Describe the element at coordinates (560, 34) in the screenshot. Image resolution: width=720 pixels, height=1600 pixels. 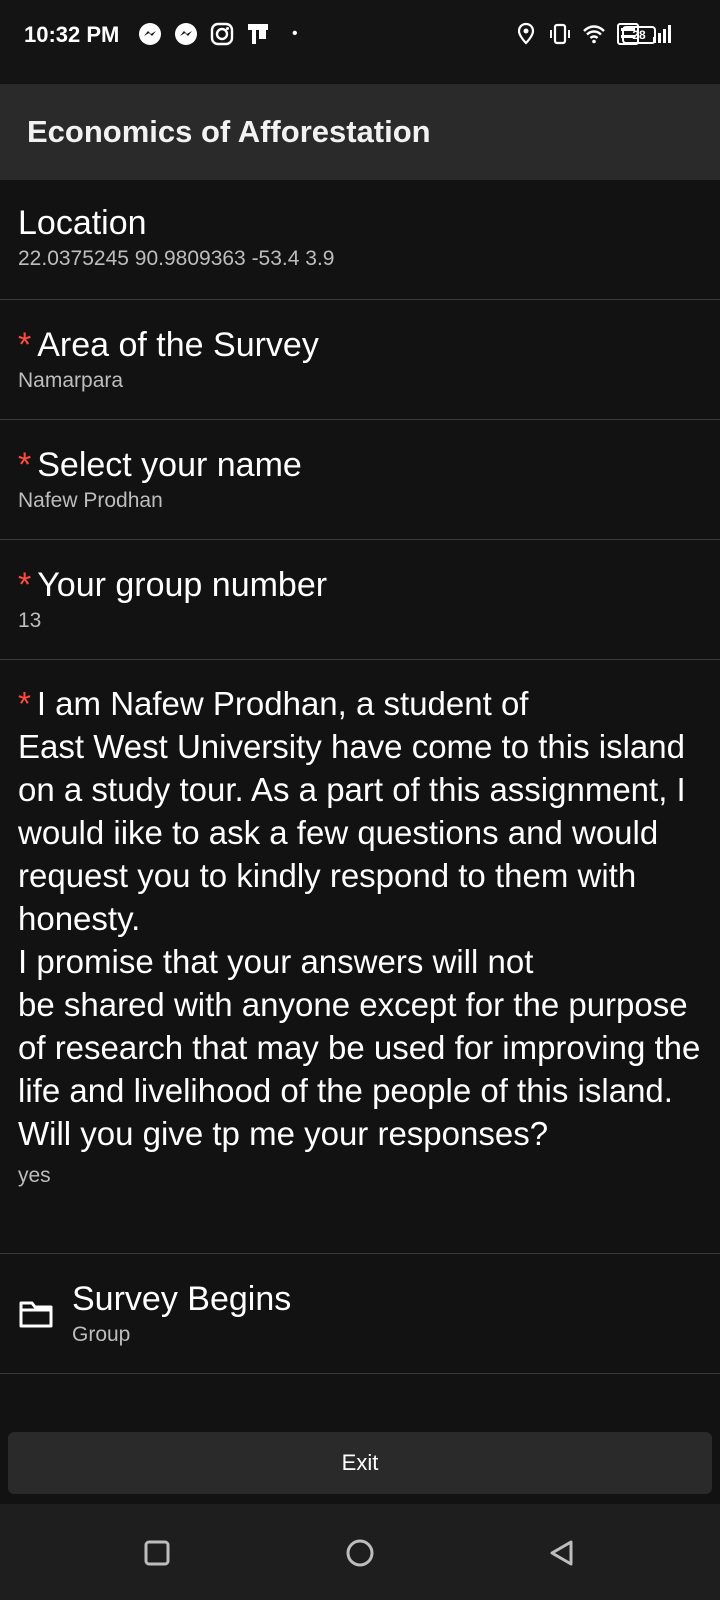
I see `vibrate-icon` at that location.